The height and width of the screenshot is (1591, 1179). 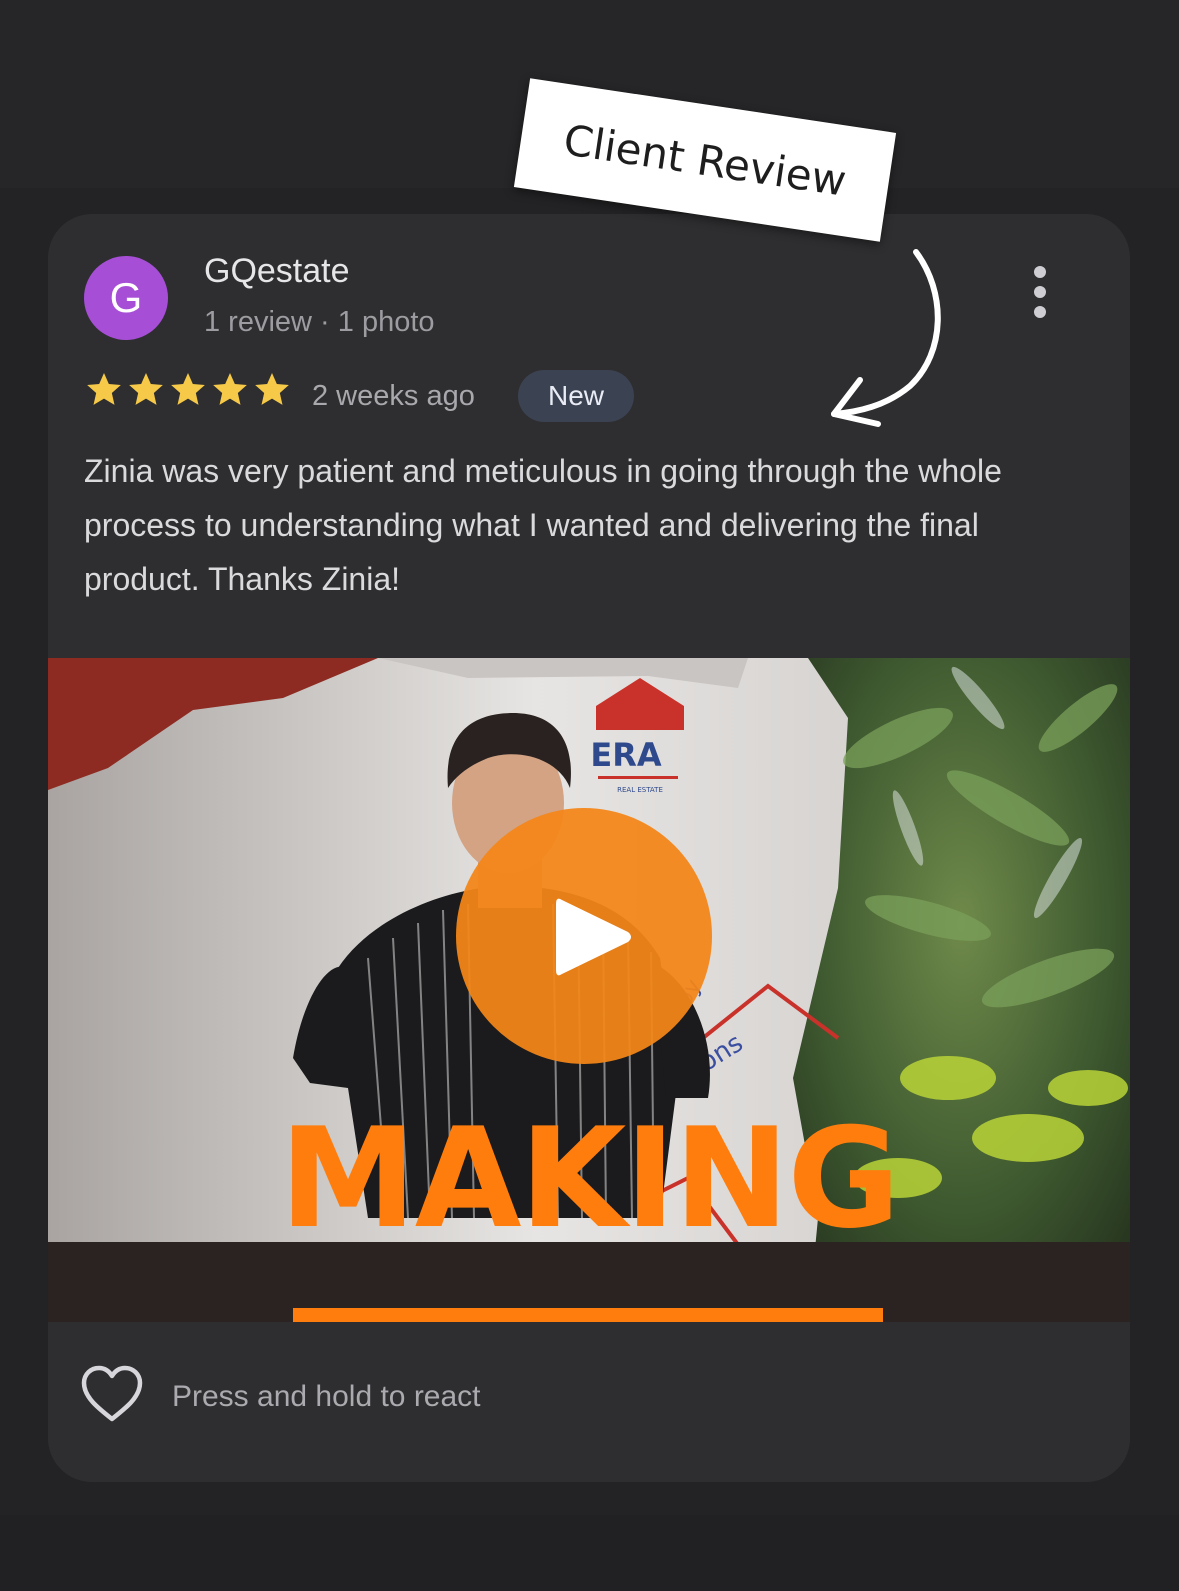 I want to click on play-button, so click(x=584, y=936).